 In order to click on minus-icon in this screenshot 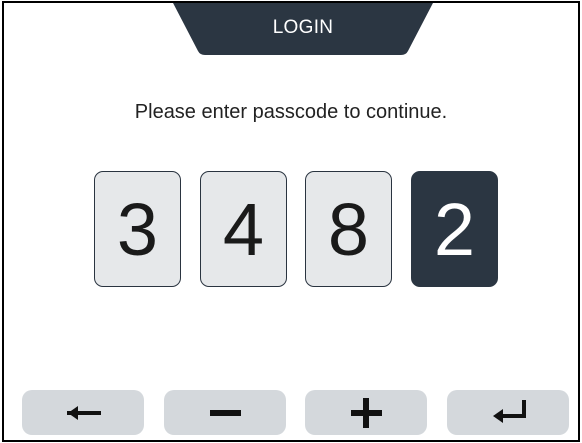, I will do `click(225, 413)`.